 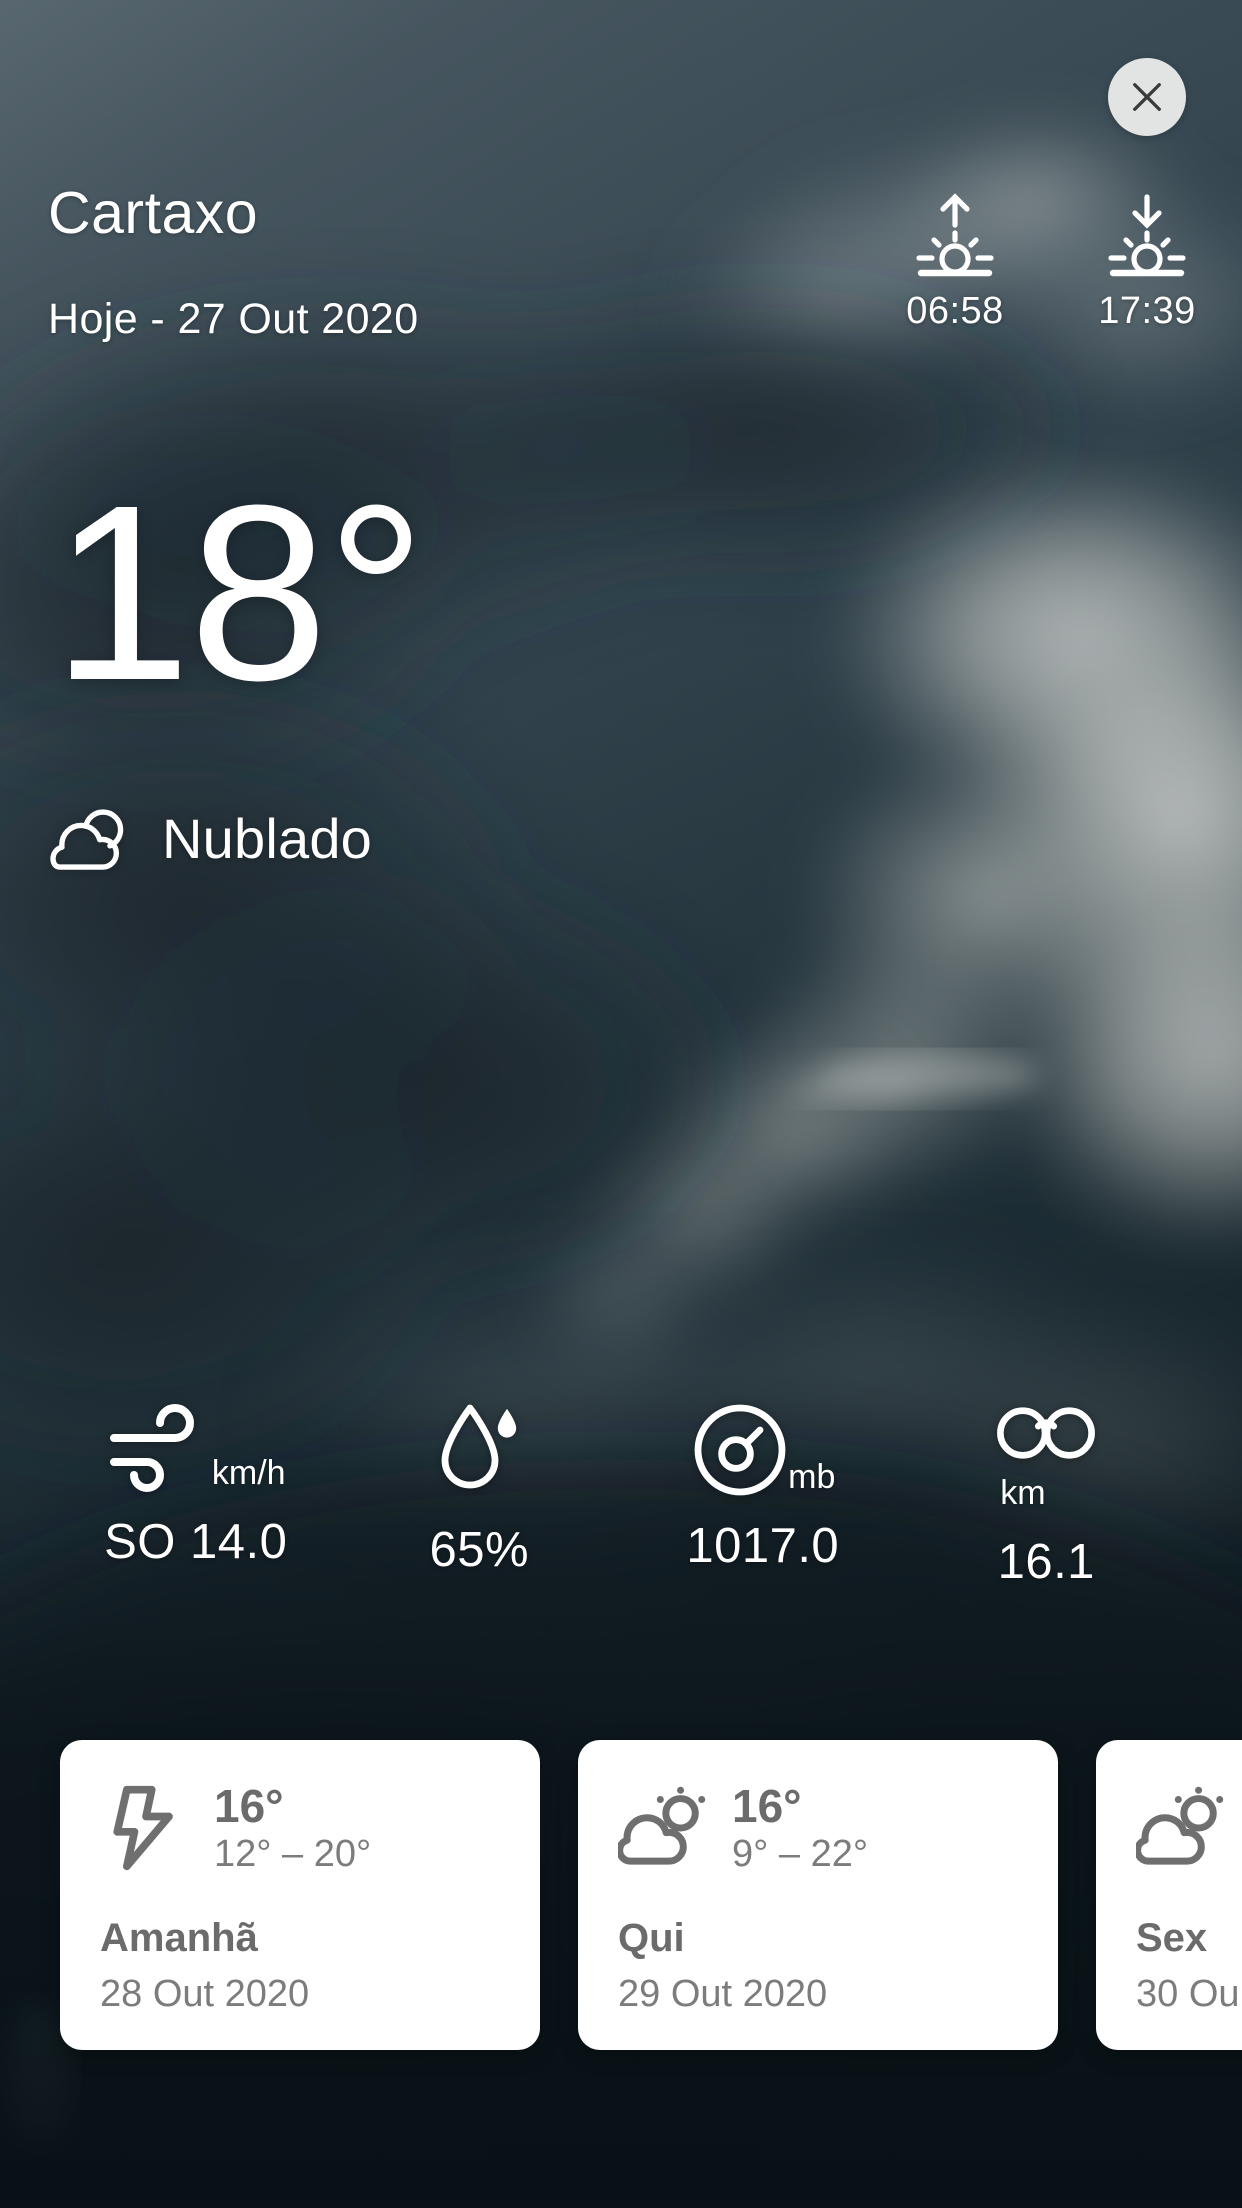 I want to click on sunrise-time: 06:58, so click(x=955, y=311).